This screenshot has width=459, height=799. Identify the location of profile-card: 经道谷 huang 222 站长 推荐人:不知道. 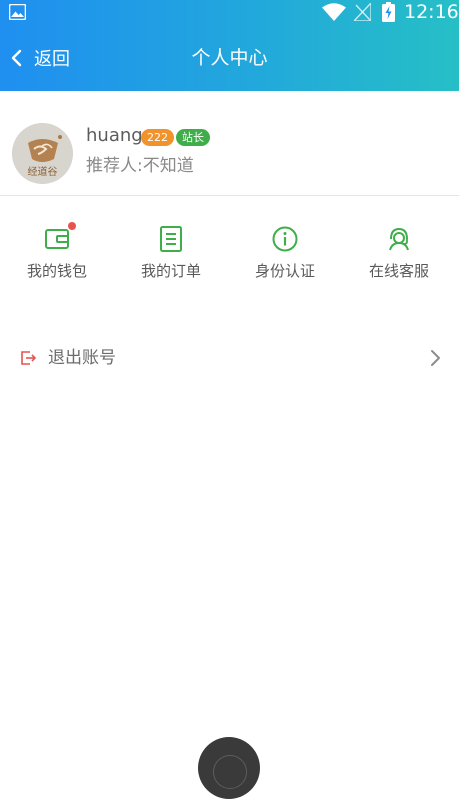
(229, 143).